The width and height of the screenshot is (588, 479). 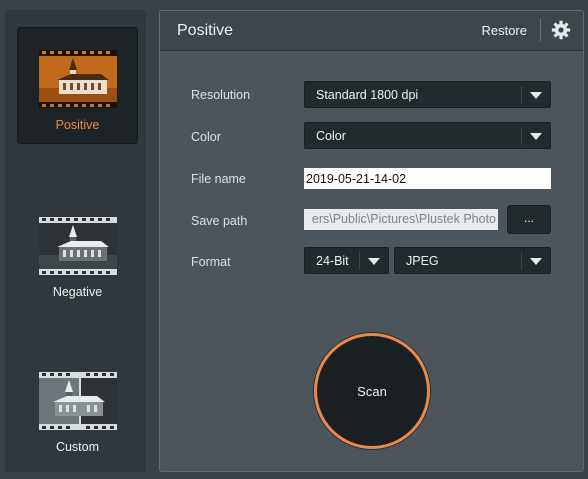 I want to click on mode-custom: Custom, so click(x=77, y=408).